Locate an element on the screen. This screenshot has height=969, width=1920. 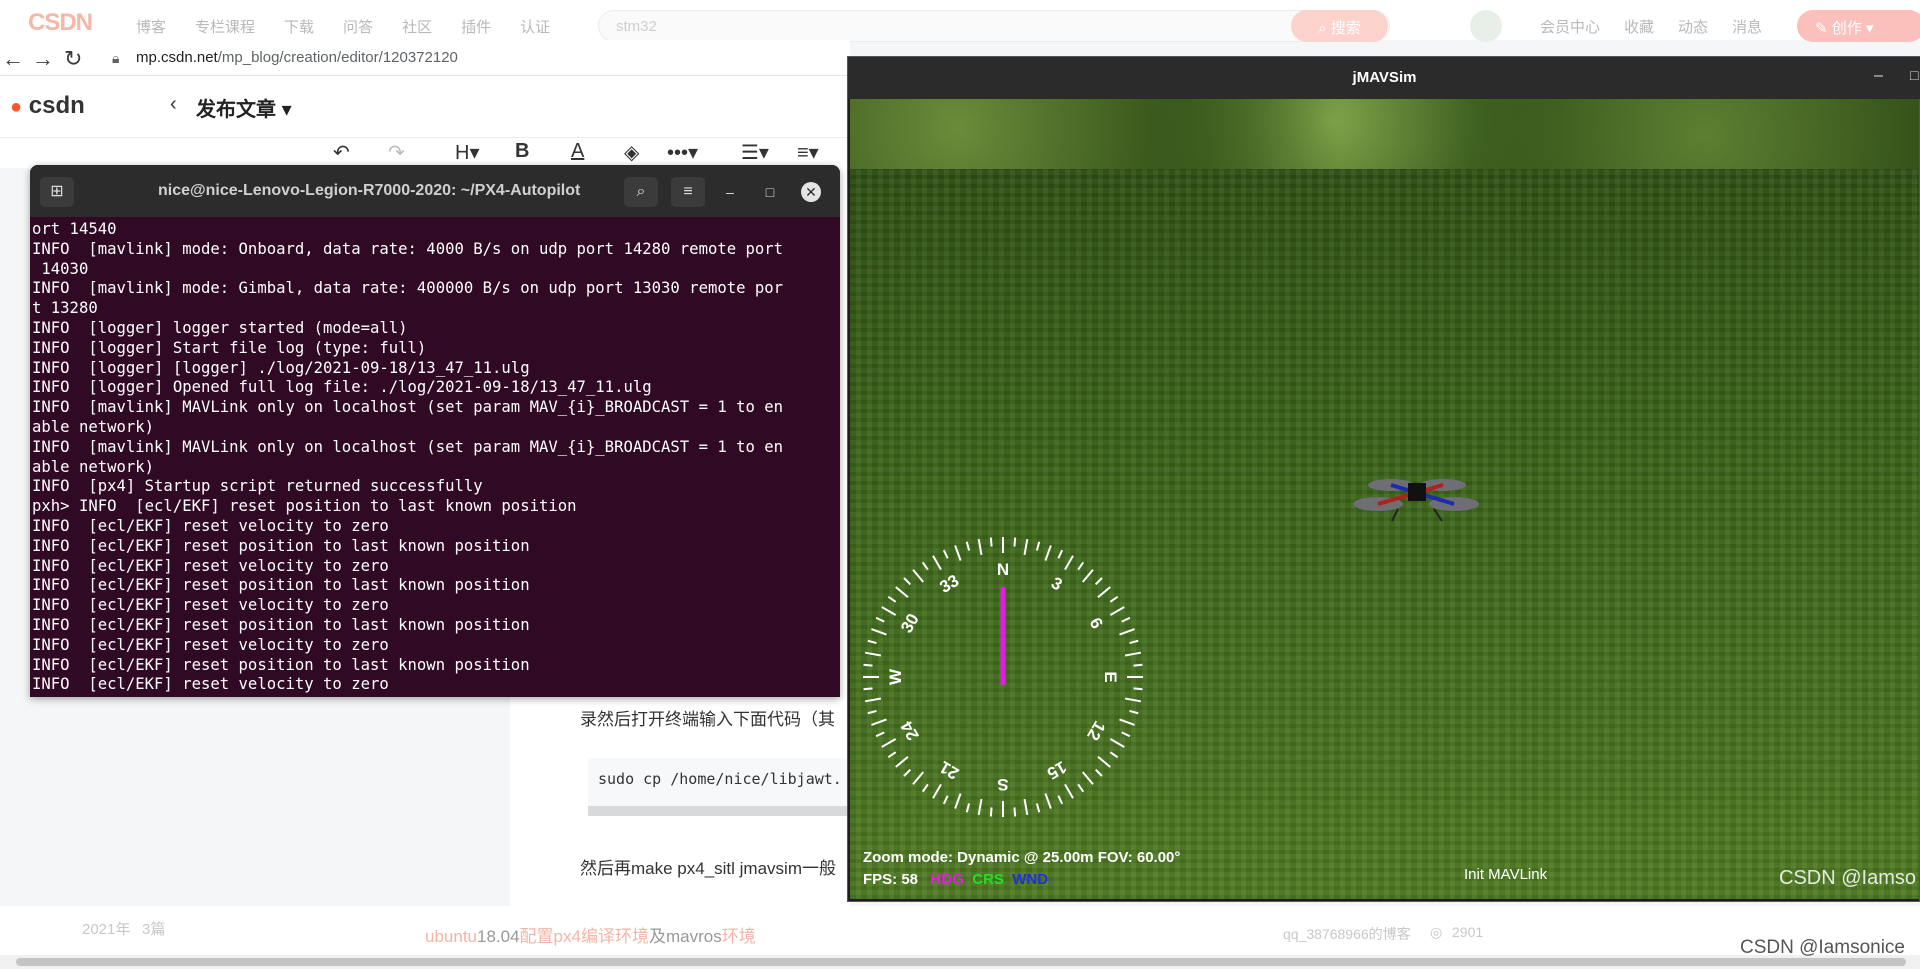
messages-link: 消息 is located at coordinates (1747, 26).